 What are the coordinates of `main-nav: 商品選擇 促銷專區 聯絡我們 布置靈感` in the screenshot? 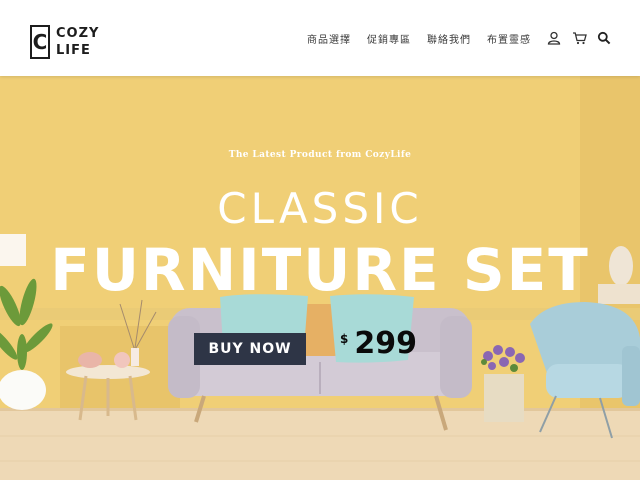 It's located at (459, 38).